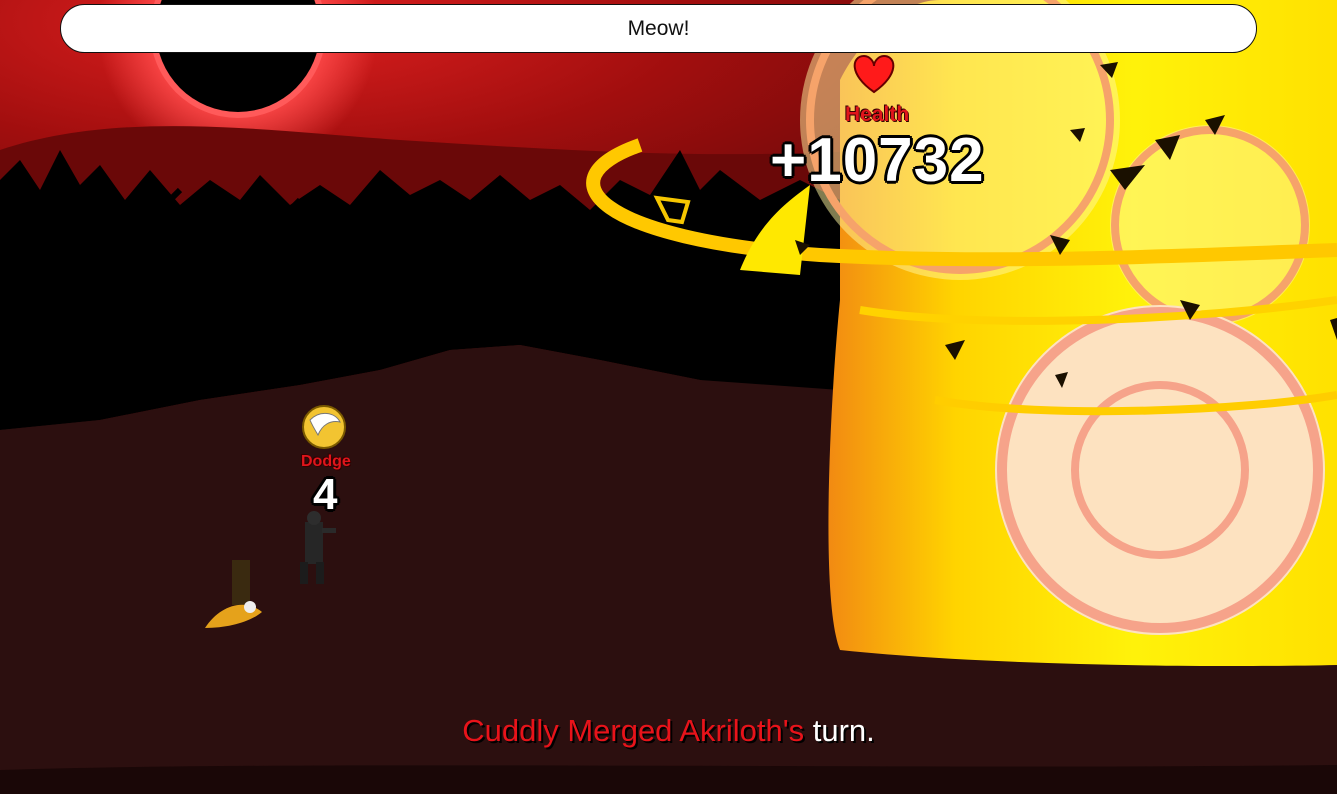  Describe the element at coordinates (633, 730) in the screenshot. I see `turn-character-name: Cuddly Merged Akriloth's` at that location.